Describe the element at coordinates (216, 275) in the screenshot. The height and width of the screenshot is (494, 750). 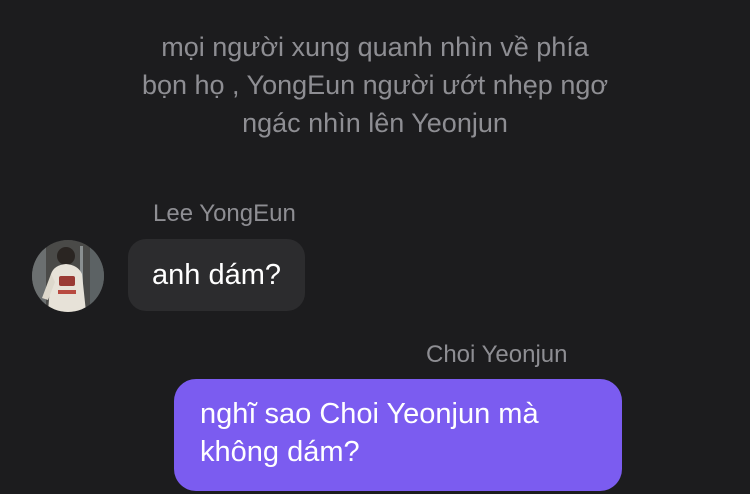
I see `message-bubble-incoming: anh dám?` at that location.